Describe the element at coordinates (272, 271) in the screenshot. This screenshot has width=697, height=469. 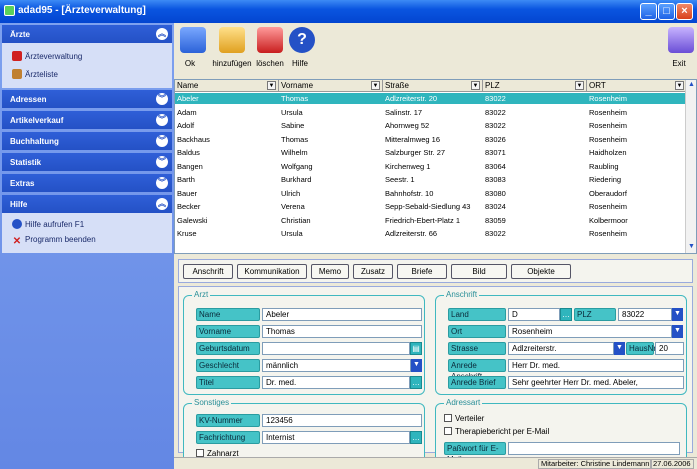
I see `tab-kommunikation: Kommunikation` at that location.